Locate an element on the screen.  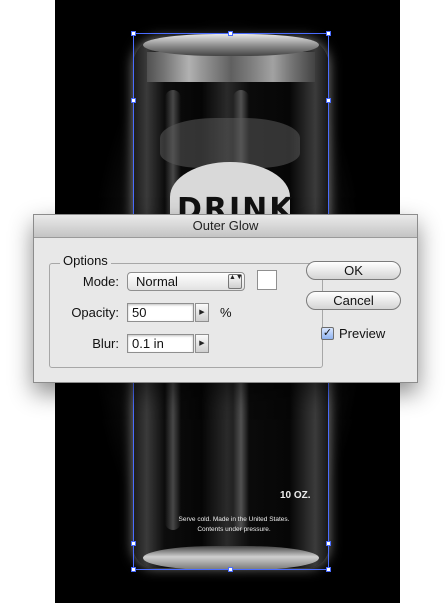
opacity-slider-arrow-icon: ▶ is located at coordinates (202, 312).